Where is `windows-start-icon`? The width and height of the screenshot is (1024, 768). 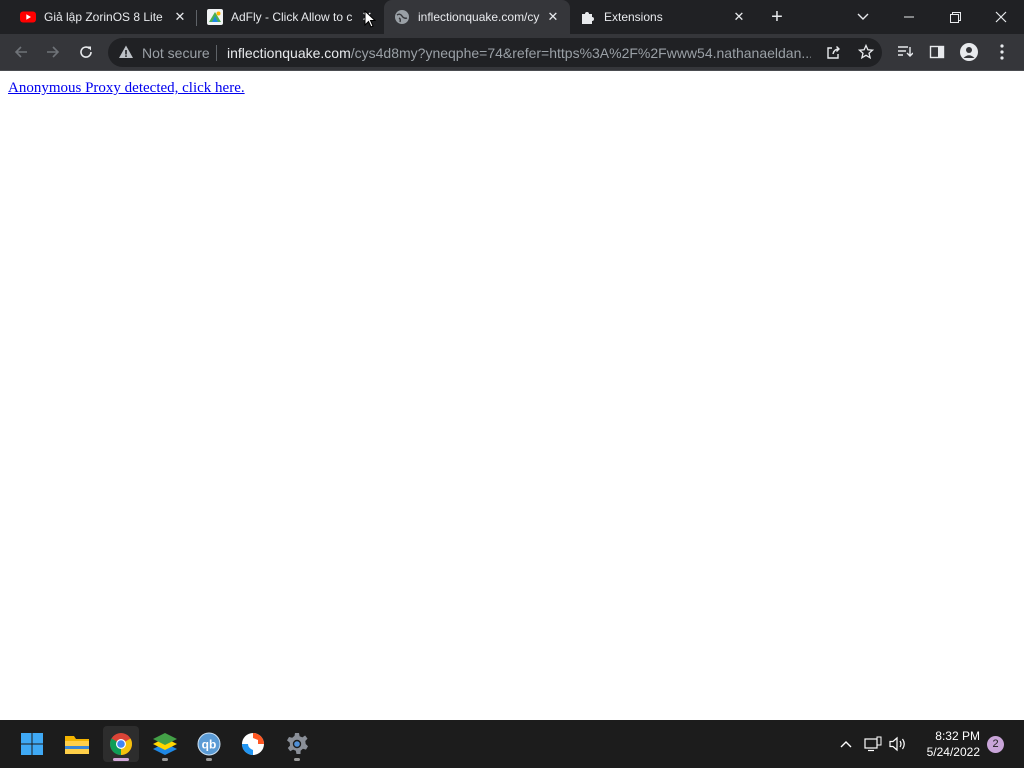
windows-start-icon is located at coordinates (32, 744).